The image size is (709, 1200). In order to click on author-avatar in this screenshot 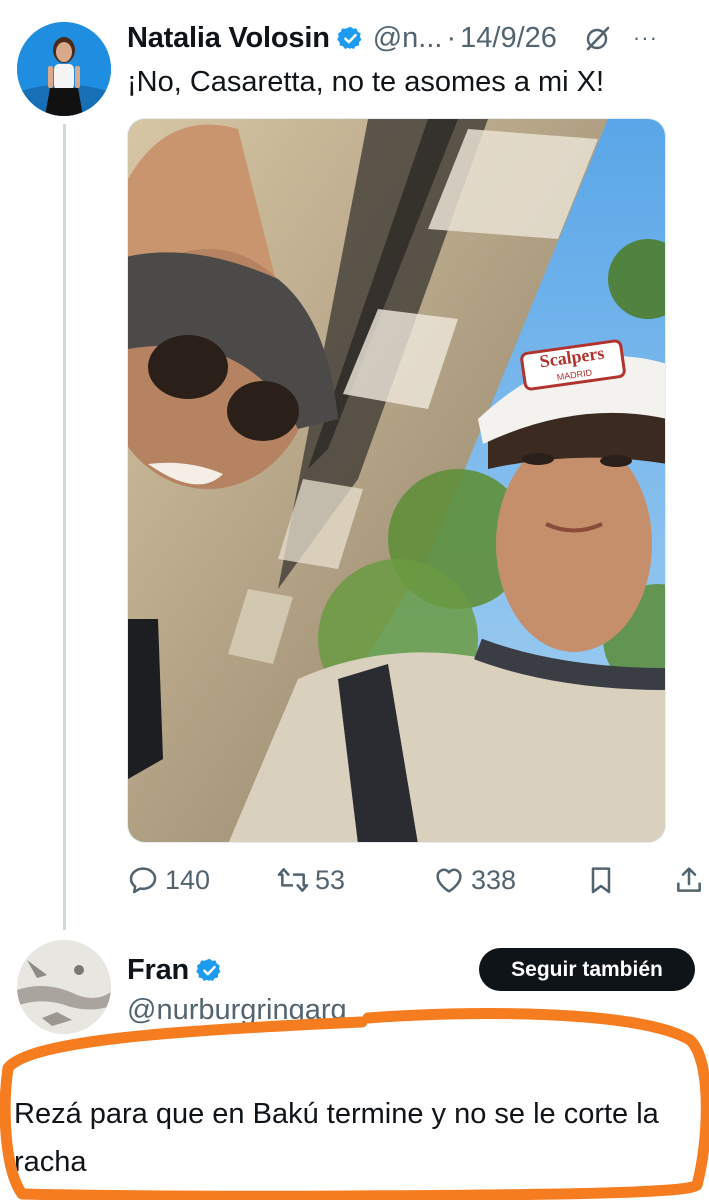, I will do `click(64, 69)`.